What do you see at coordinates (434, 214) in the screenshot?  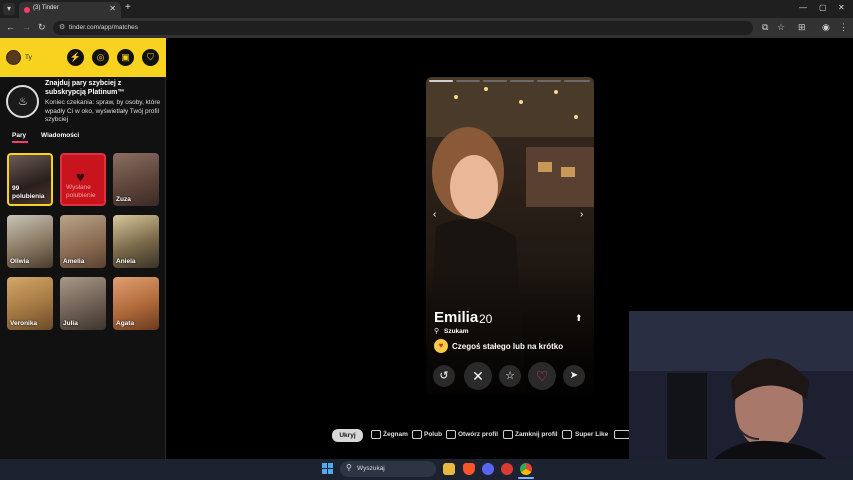 I see `previous-photo-icon: ‹` at bounding box center [434, 214].